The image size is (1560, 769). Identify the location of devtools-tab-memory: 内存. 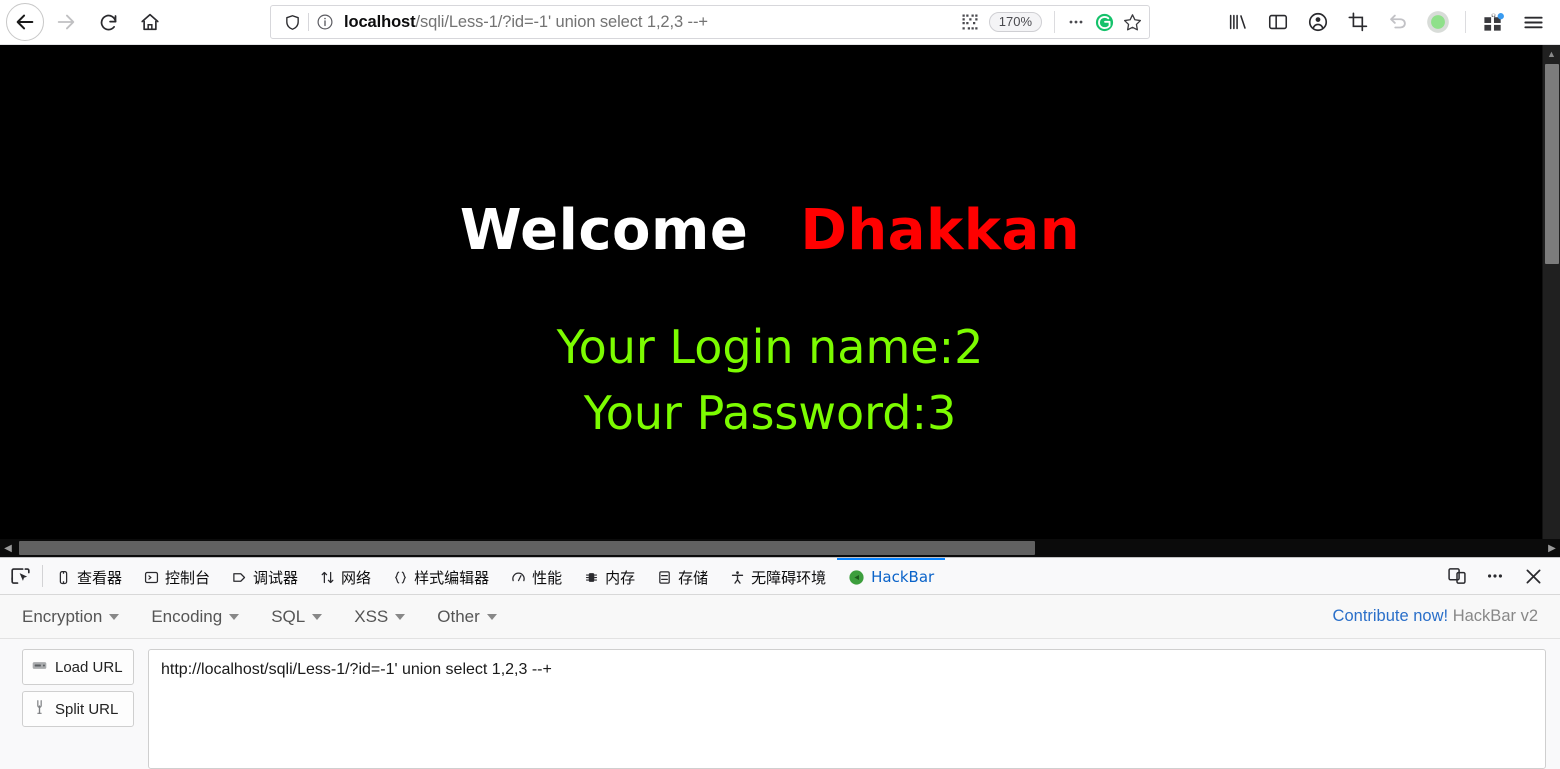
(609, 576).